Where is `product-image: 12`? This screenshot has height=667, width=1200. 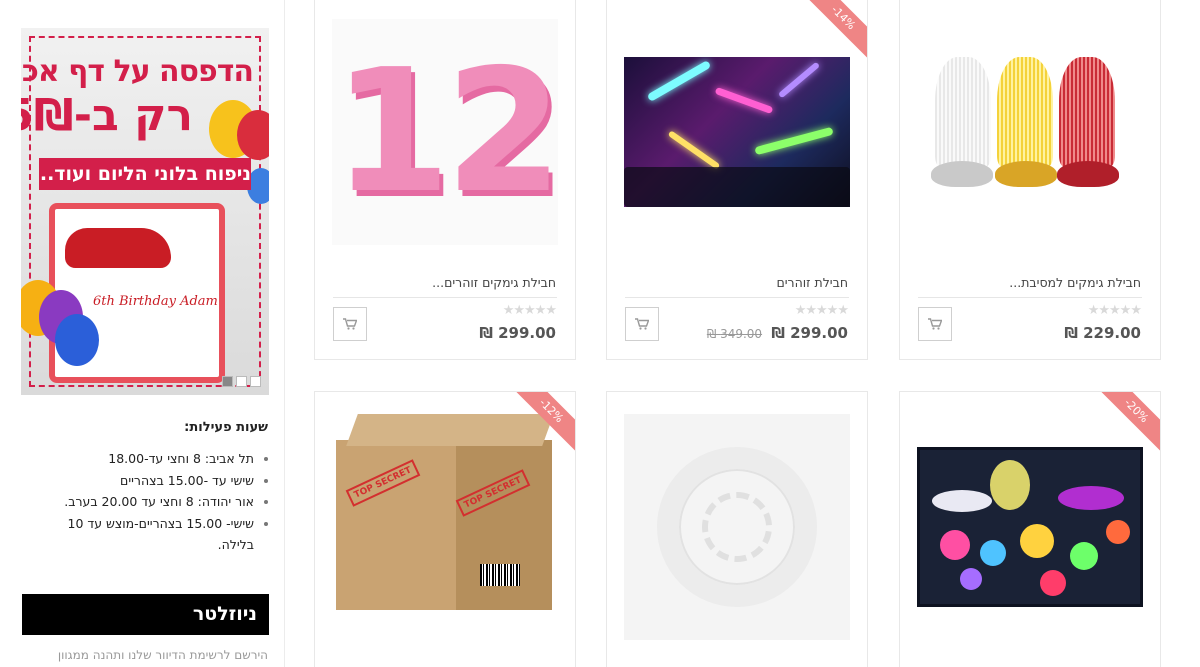
product-image: 12 is located at coordinates (445, 132).